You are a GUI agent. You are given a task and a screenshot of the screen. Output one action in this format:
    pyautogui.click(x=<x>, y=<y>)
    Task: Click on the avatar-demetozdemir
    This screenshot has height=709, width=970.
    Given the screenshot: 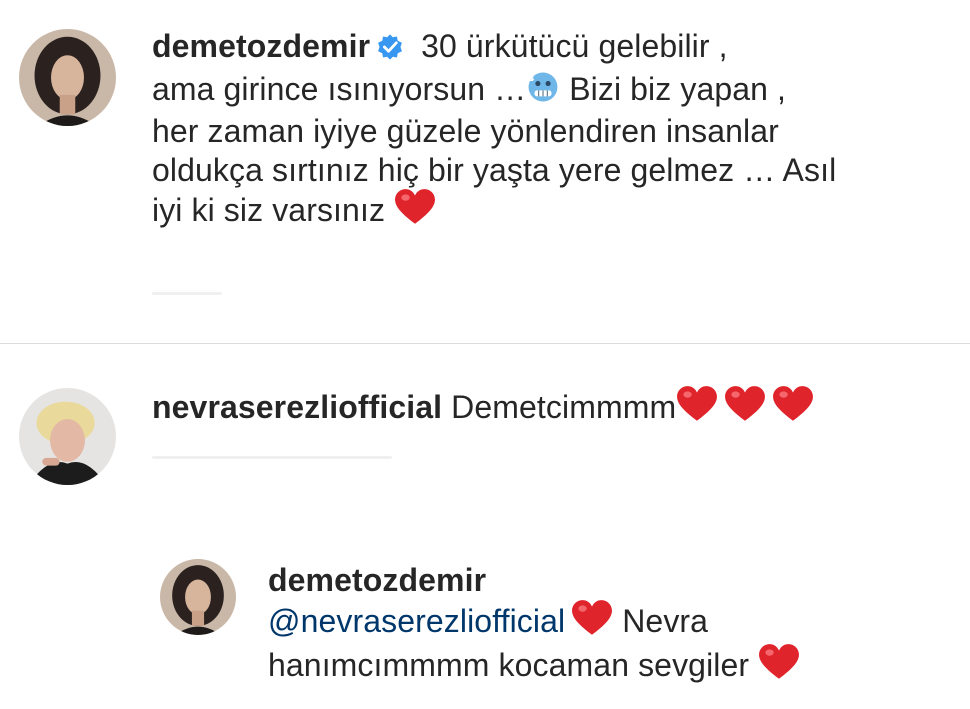 What is the action you would take?
    pyautogui.click(x=67, y=77)
    